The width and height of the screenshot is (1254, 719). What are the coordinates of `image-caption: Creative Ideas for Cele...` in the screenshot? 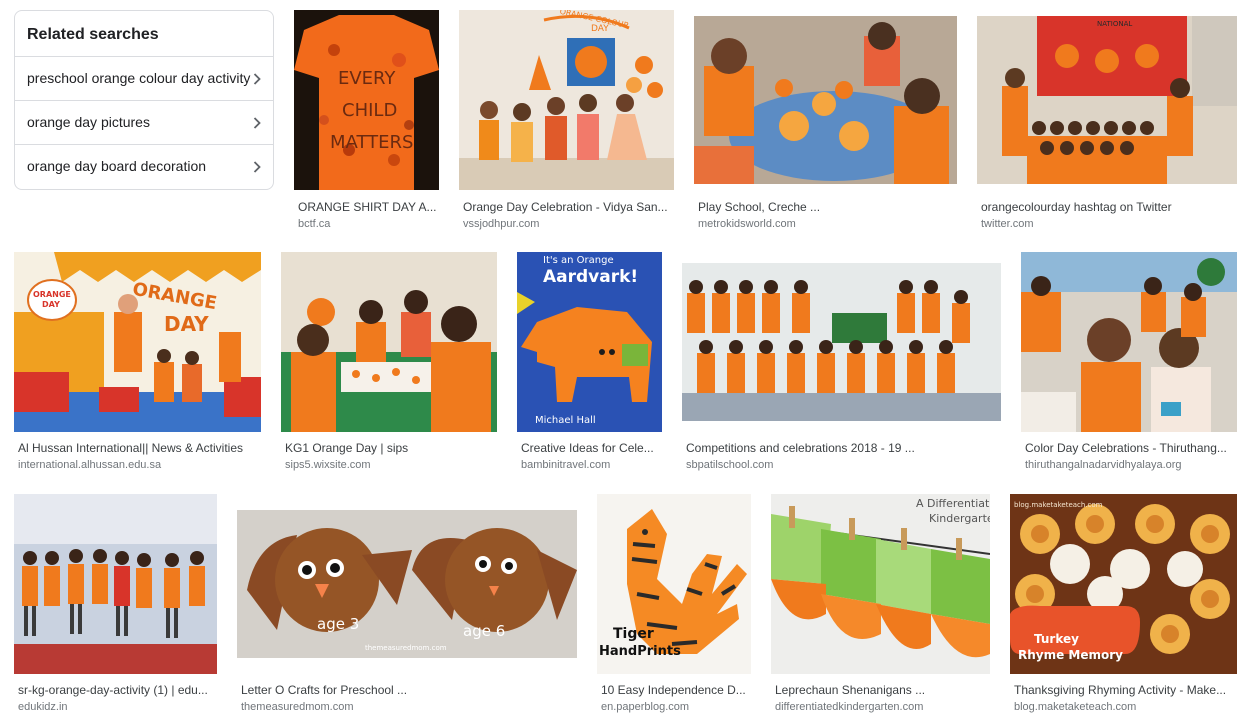 It's located at (591, 448).